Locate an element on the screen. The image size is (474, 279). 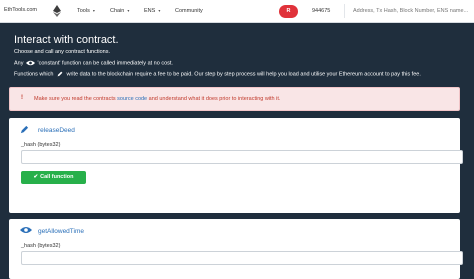
source-code-link: source code is located at coordinates (132, 99).